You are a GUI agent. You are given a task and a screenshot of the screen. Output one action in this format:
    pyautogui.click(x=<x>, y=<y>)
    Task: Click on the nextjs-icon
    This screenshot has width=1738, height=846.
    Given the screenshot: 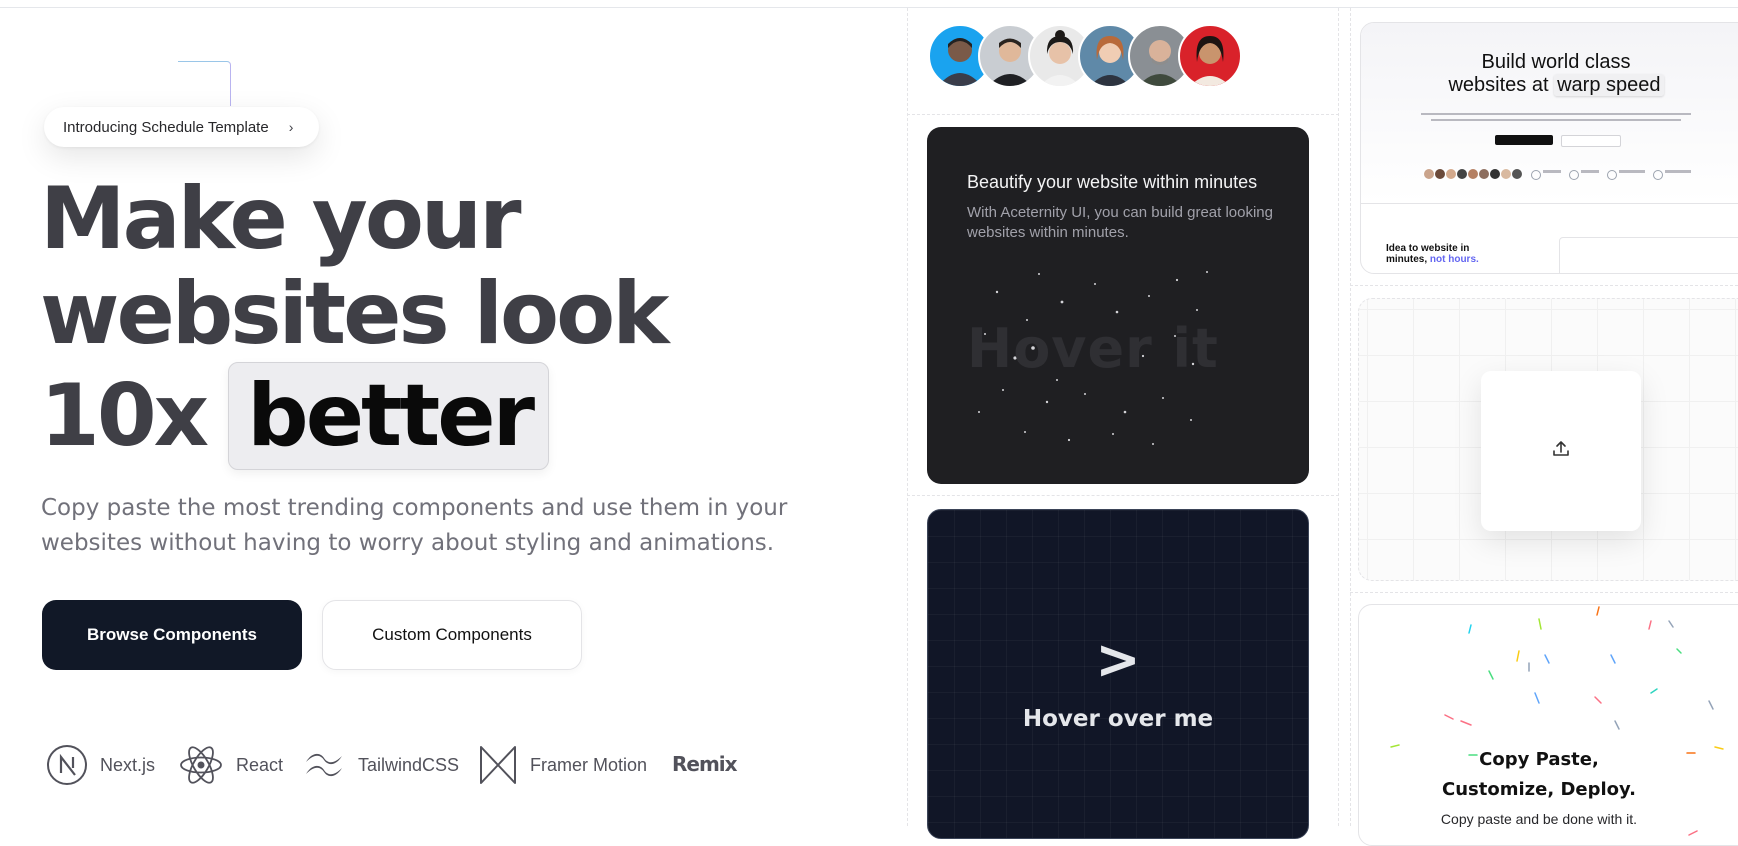 What is the action you would take?
    pyautogui.click(x=67, y=765)
    